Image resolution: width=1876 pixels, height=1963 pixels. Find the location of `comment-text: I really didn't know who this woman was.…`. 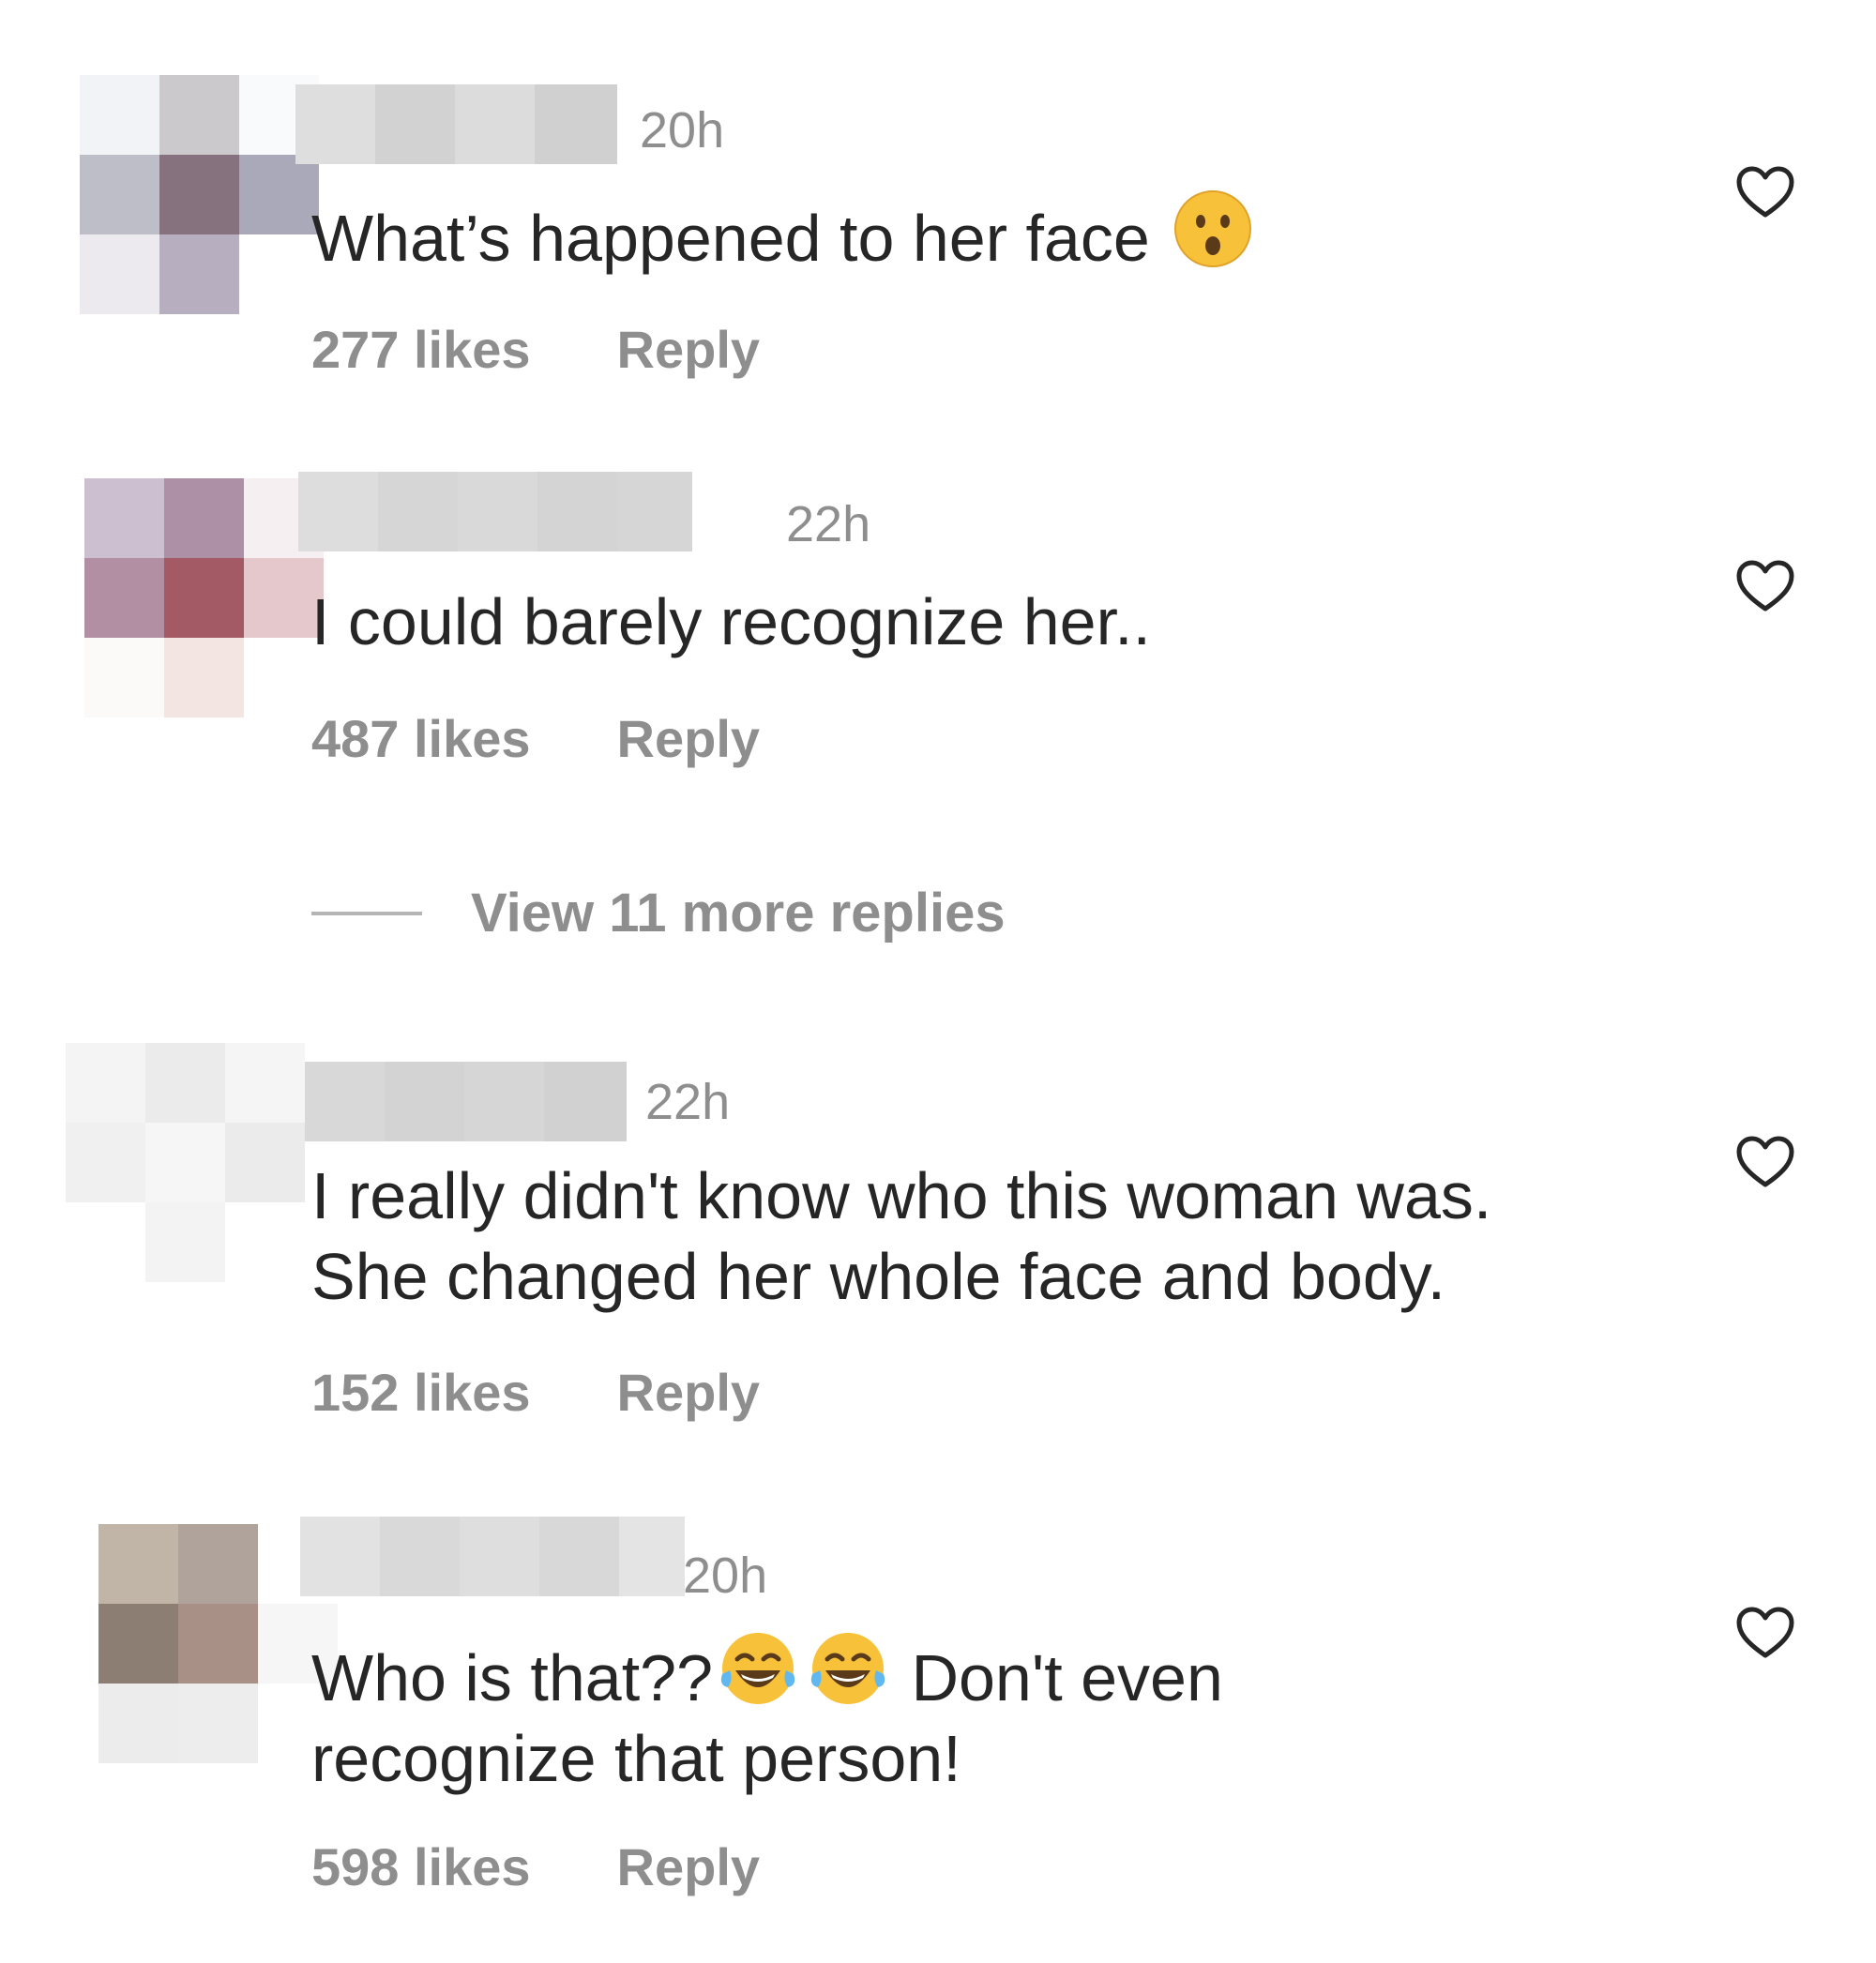

comment-text: I really didn't know who this woman was.… is located at coordinates (901, 1236).